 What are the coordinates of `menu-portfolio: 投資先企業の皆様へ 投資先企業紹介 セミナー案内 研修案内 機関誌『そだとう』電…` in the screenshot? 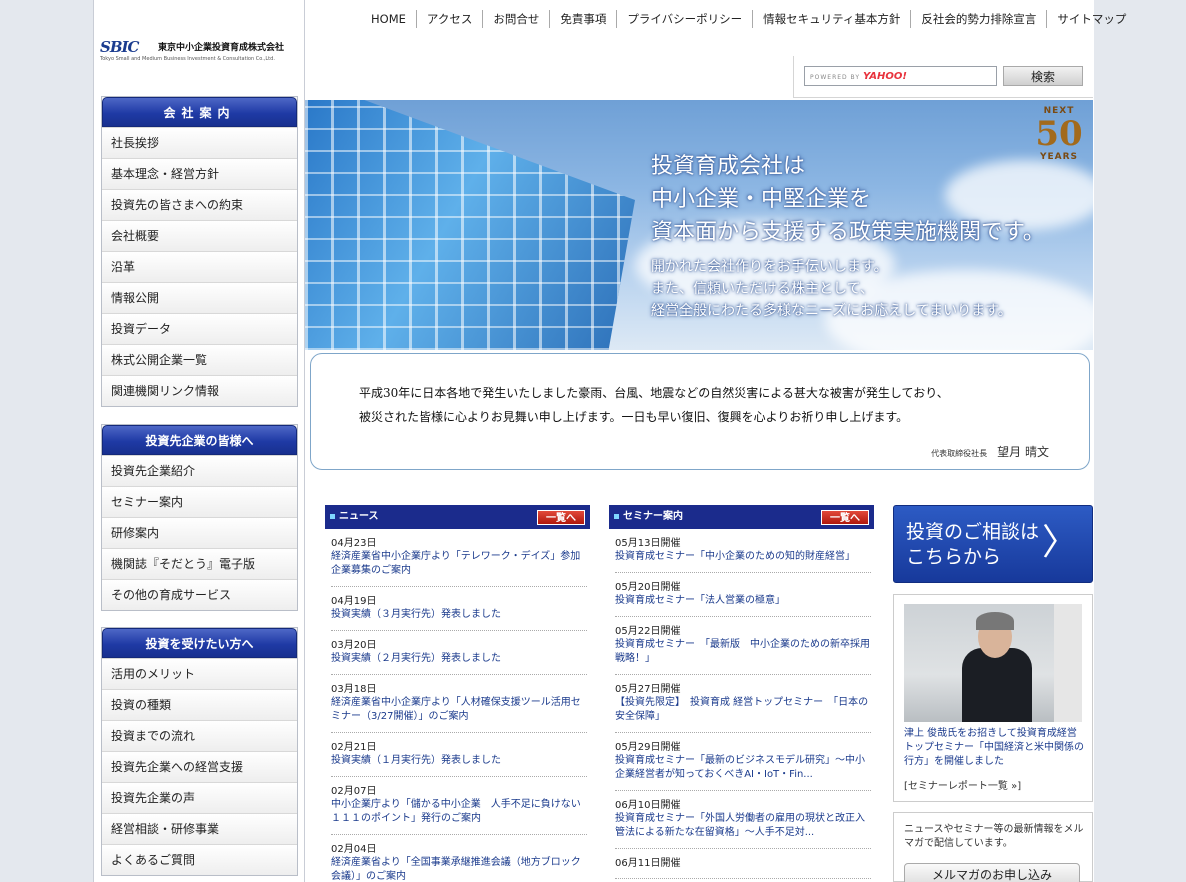 It's located at (199, 517).